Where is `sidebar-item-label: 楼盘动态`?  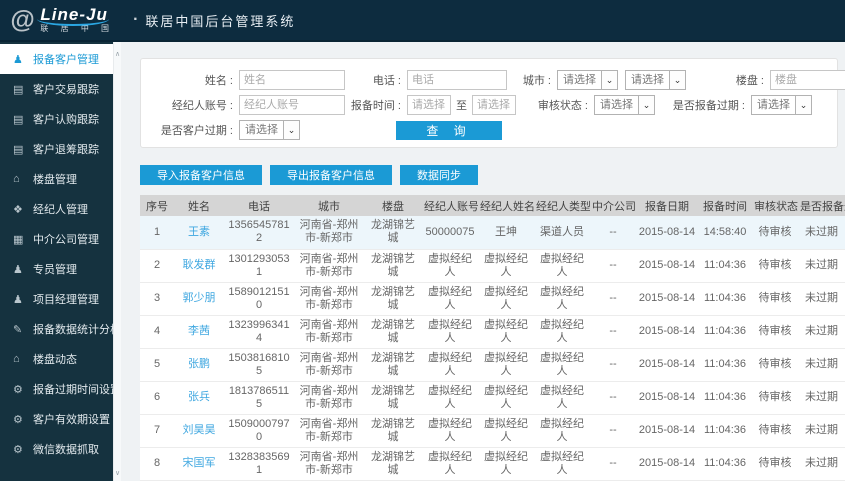 sidebar-item-label: 楼盘动态 is located at coordinates (55, 360).